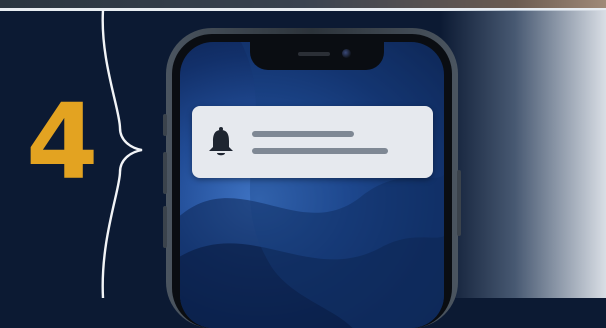 This screenshot has height=328, width=606. What do you see at coordinates (165, 125) in the screenshot?
I see `silent-switch` at bounding box center [165, 125].